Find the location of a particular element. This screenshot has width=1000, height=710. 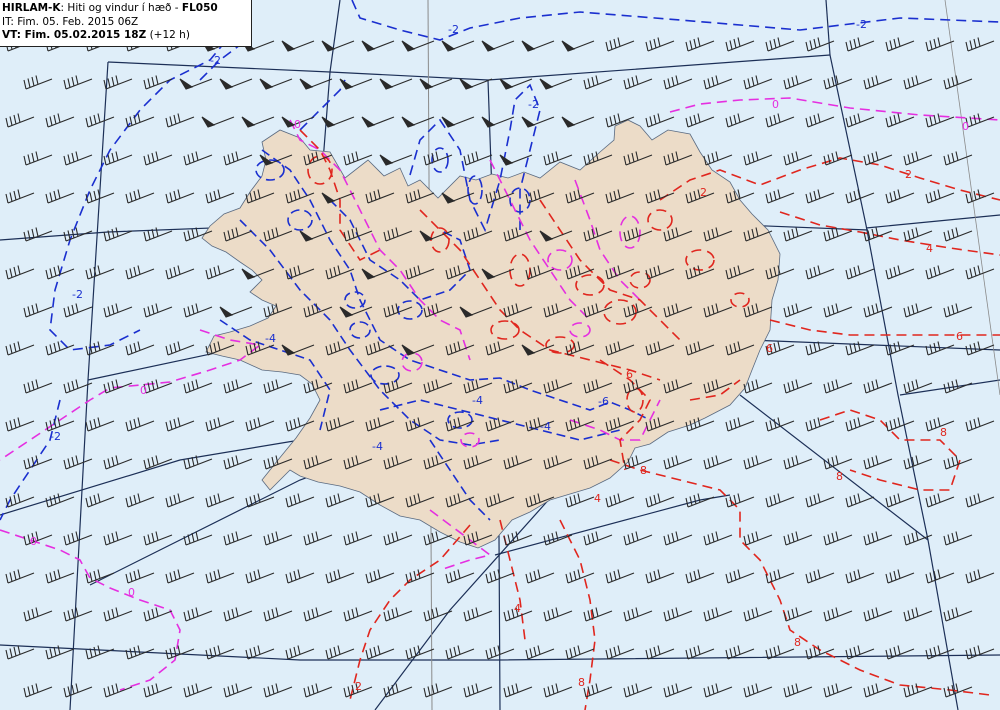

flight-level: FL050 is located at coordinates (199, 8).